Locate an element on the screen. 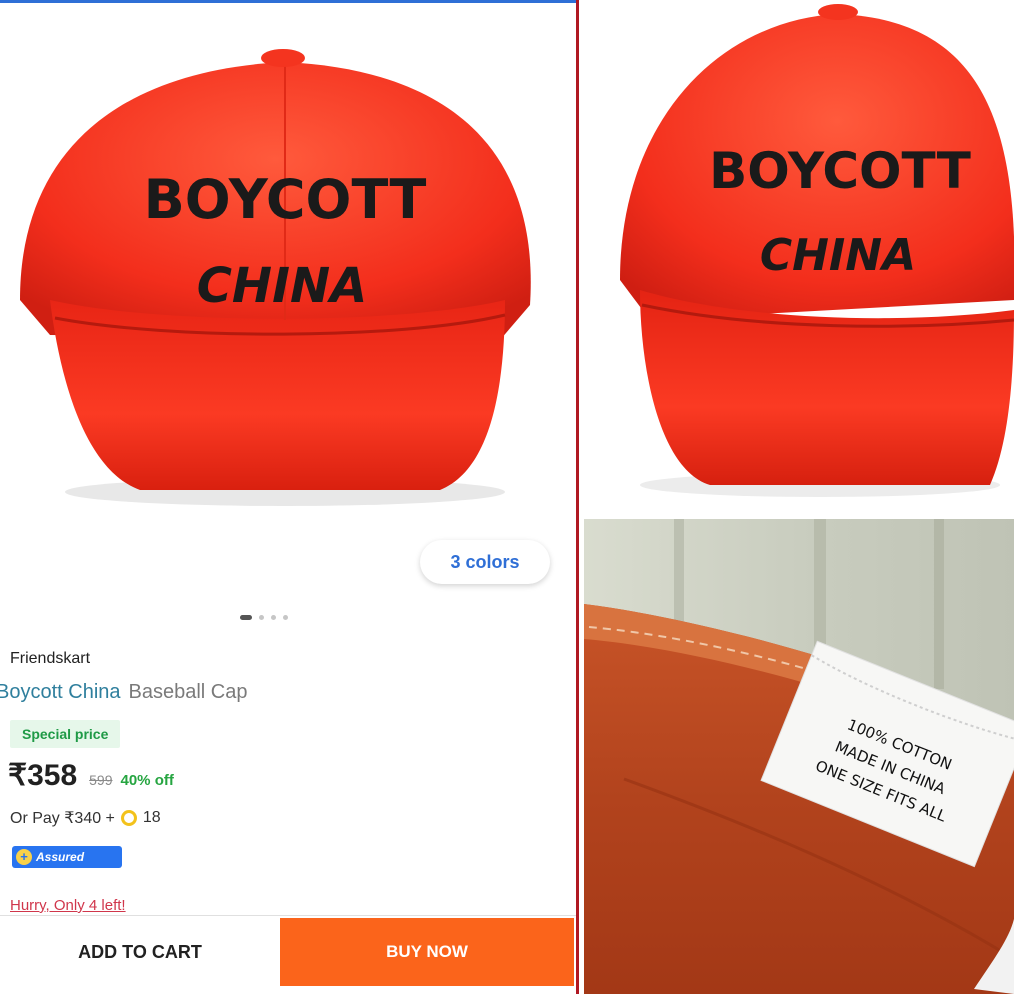  discount-percent: 40% off is located at coordinates (147, 780).